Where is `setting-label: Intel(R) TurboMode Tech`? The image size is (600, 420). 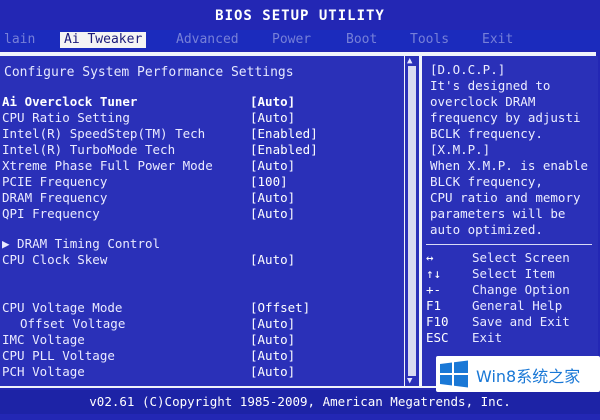
setting-label: Intel(R) TurboMode Tech is located at coordinates (89, 149).